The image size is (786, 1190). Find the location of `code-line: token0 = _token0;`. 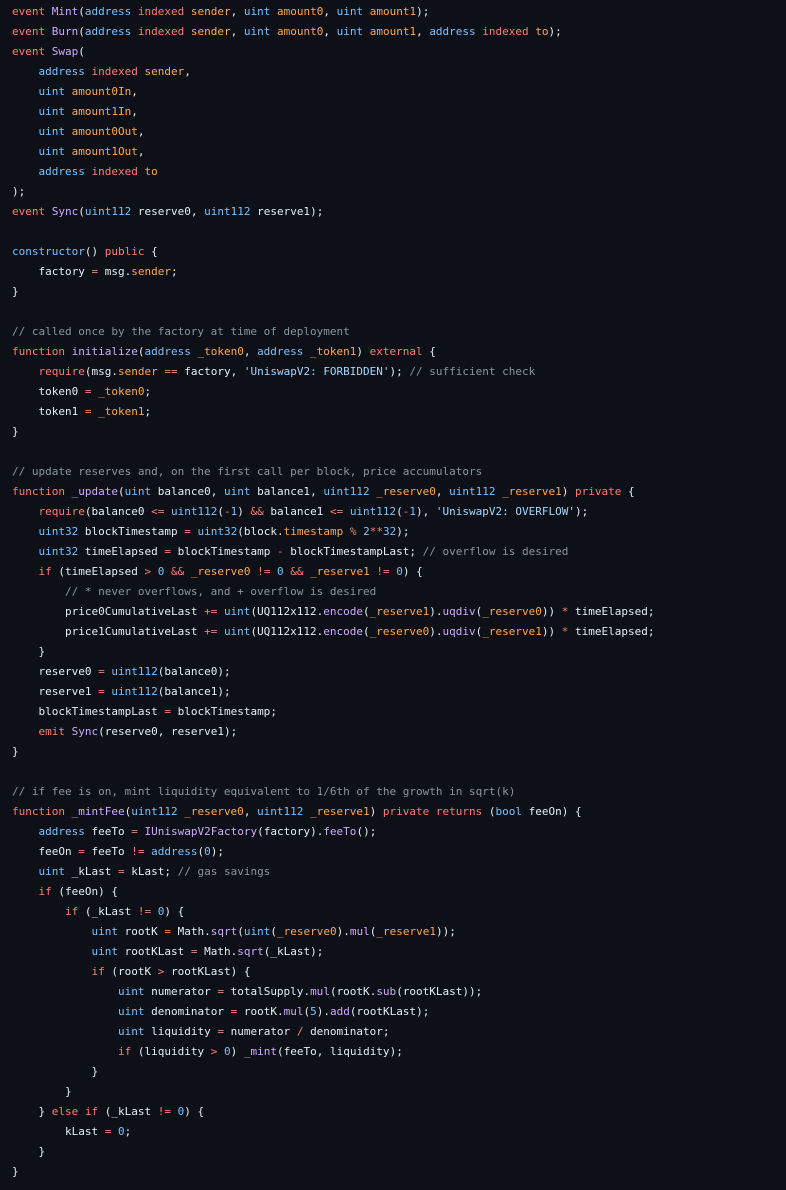

code-line: token0 = _token0; is located at coordinates (95, 391).